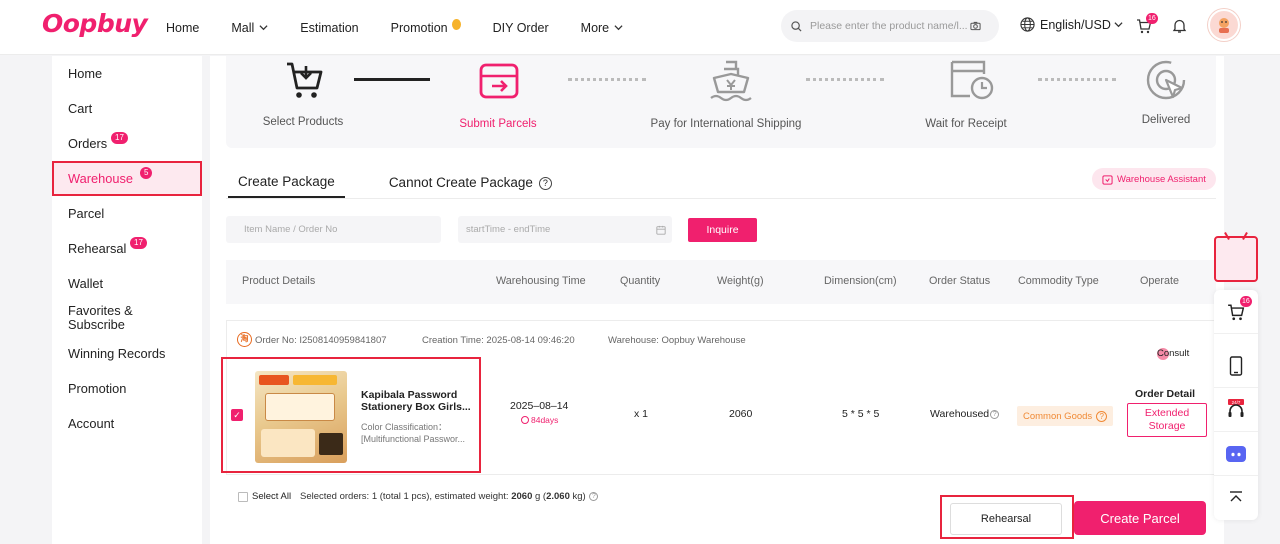 This screenshot has width=1280, height=544. Describe the element at coordinates (595, 27) in the screenshot. I see `nav-more-label: More` at that location.